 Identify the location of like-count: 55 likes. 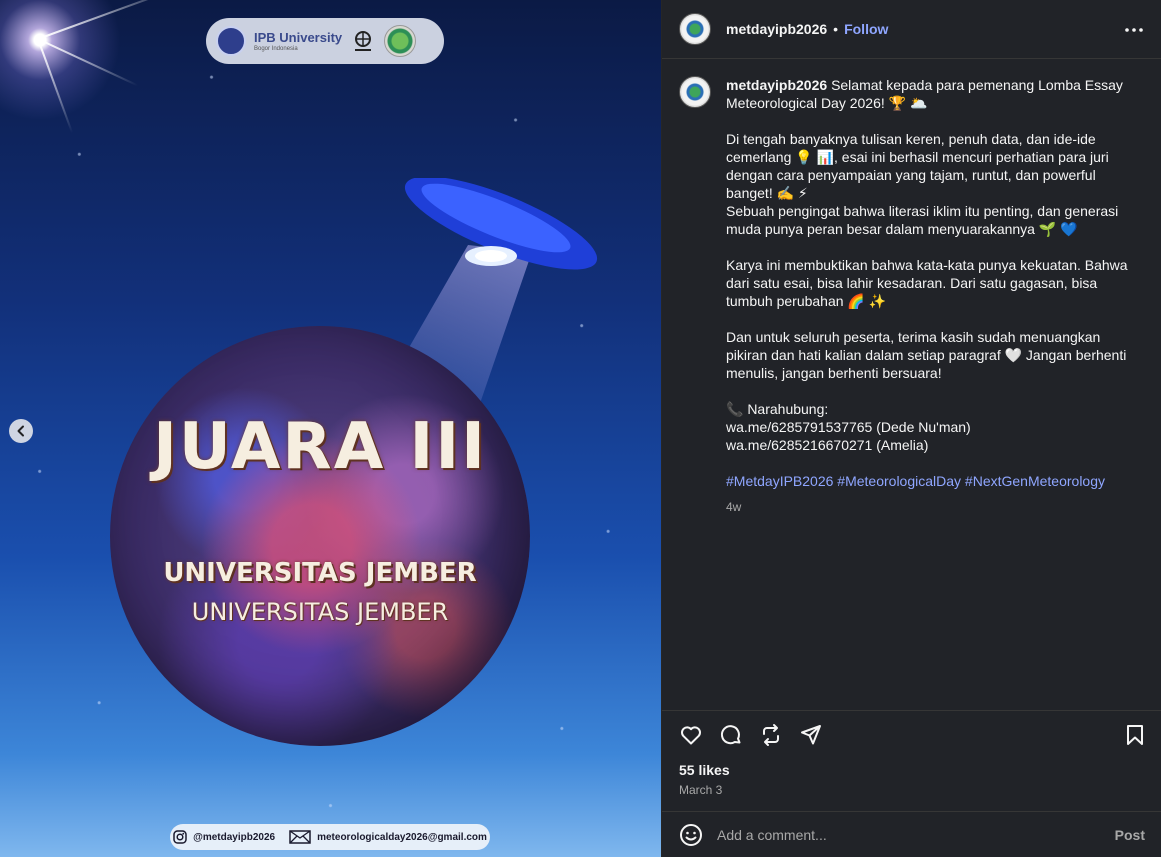
(704, 770).